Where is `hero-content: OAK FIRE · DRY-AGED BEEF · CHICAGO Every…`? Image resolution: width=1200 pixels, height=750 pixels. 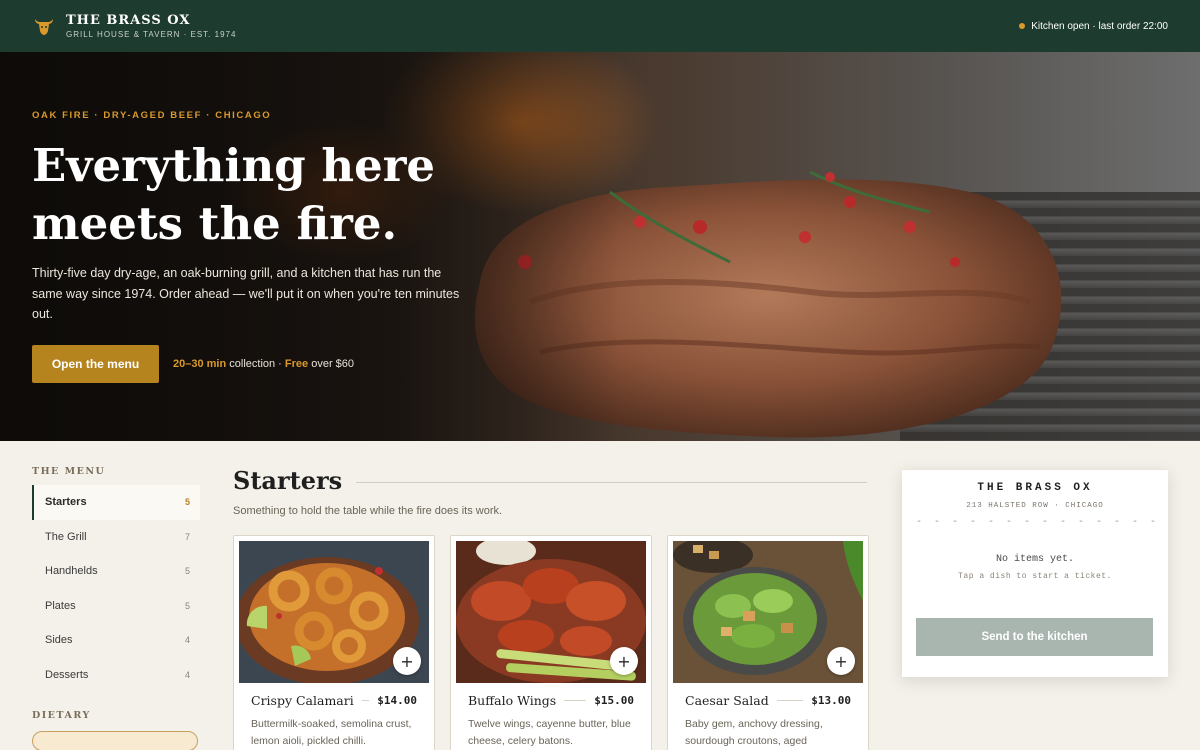 hero-content: OAK FIRE · DRY-AGED BEEF · CHICAGO Every… is located at coordinates (262, 246).